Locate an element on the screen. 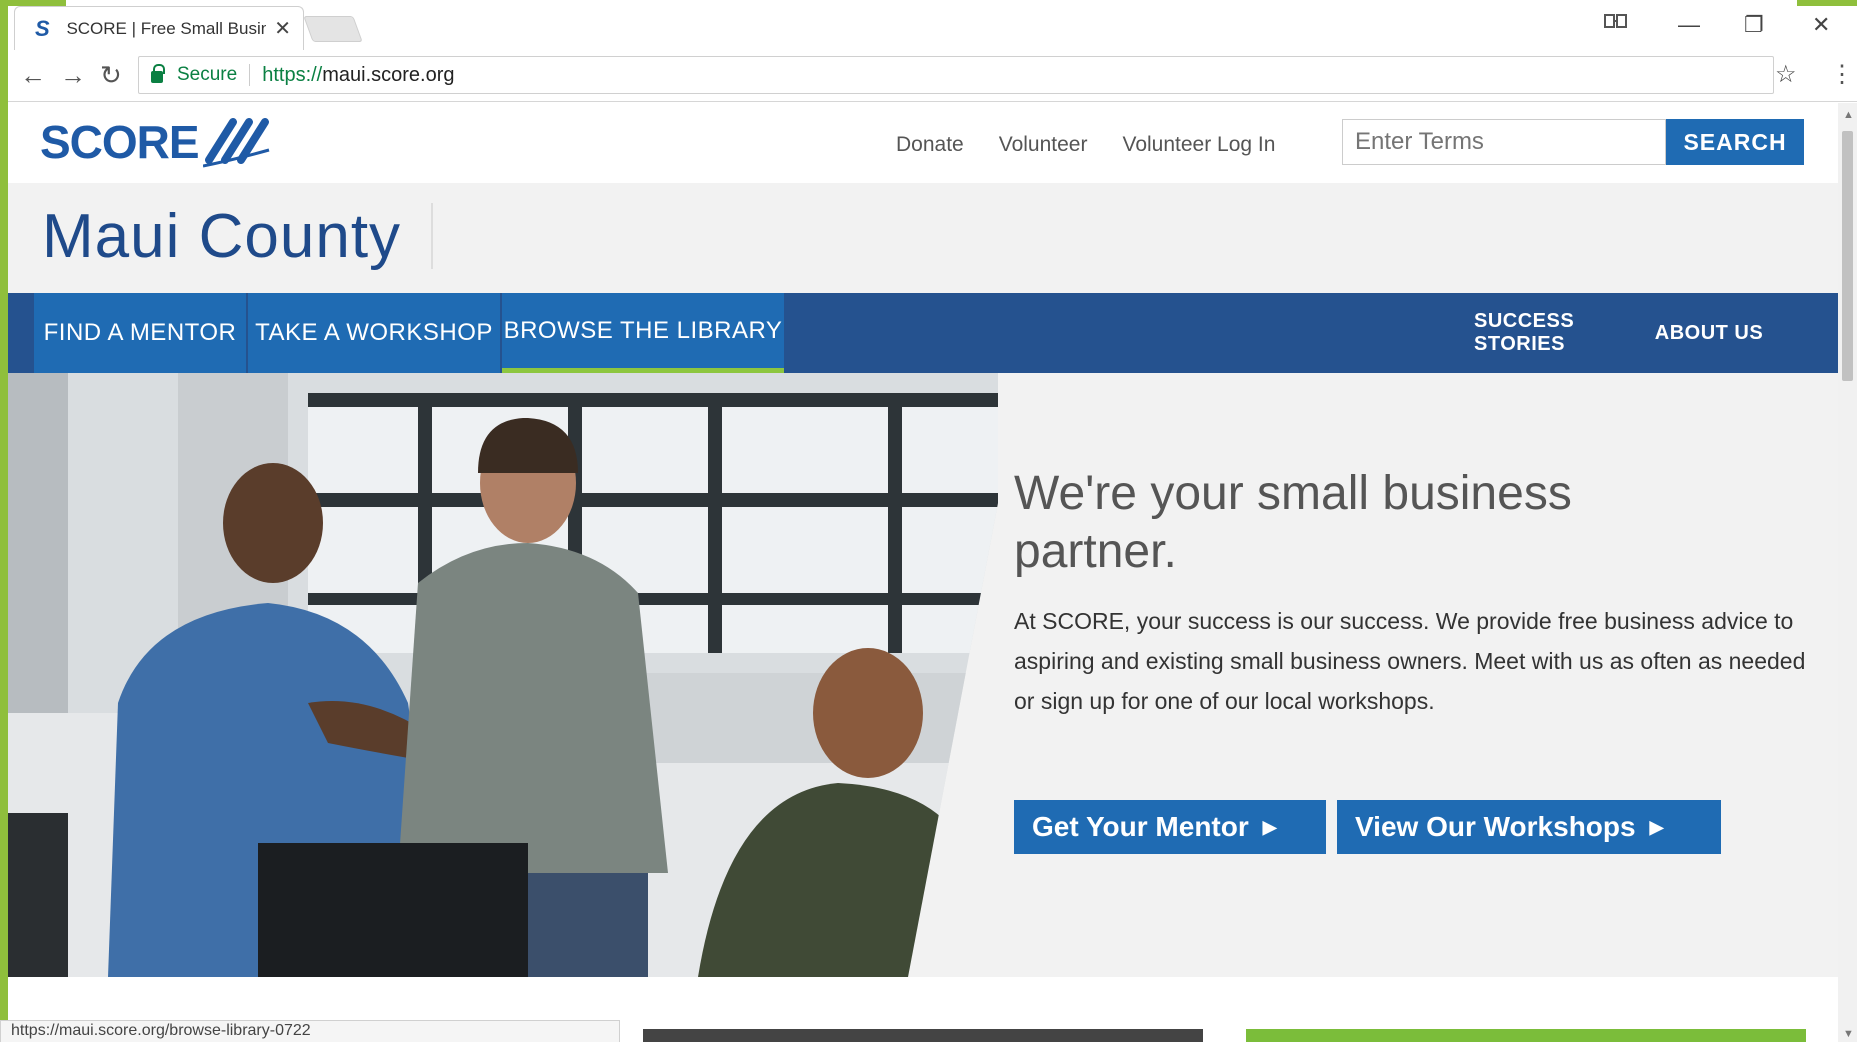 The height and width of the screenshot is (1042, 1857). utility-links: Donate Volunteer Volunteer Log In is located at coordinates (1103, 145).